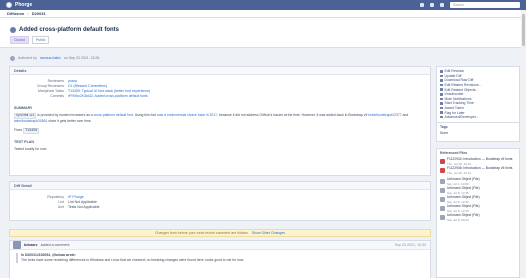 Image resolution: width=526 pixels, height=278 pixels. What do you see at coordinates (444, 133) in the screenshot?
I see `tags-value: None` at bounding box center [444, 133].